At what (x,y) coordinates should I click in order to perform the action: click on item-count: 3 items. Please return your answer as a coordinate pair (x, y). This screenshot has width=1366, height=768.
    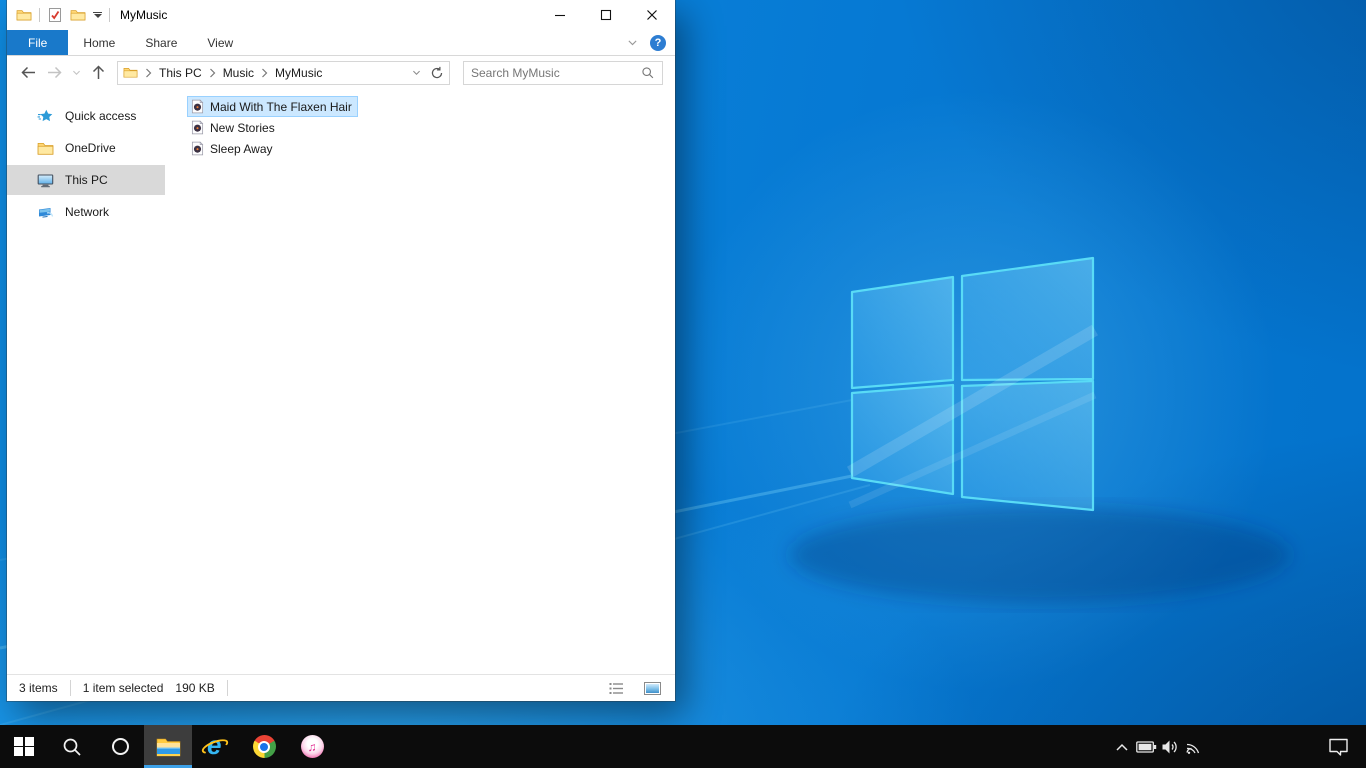
    Looking at the image, I should click on (38, 688).